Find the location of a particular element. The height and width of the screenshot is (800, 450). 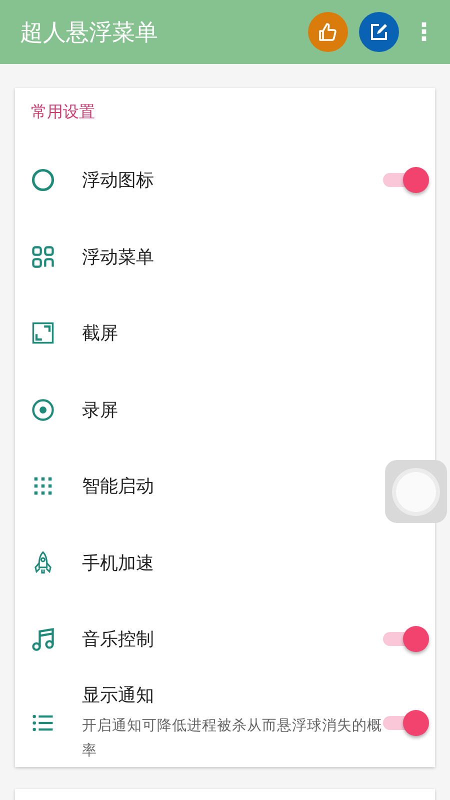

setting-description: 开启通知可降低进程被杀从而悬浮球消失的概率 is located at coordinates (232, 738).